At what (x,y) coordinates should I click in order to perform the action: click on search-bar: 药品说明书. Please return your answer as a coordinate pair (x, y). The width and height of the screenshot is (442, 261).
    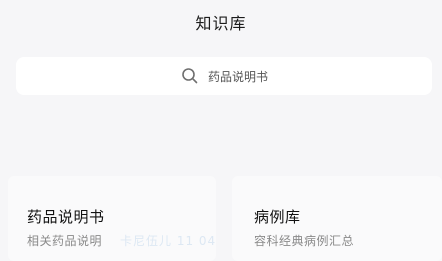
    Looking at the image, I should click on (224, 76).